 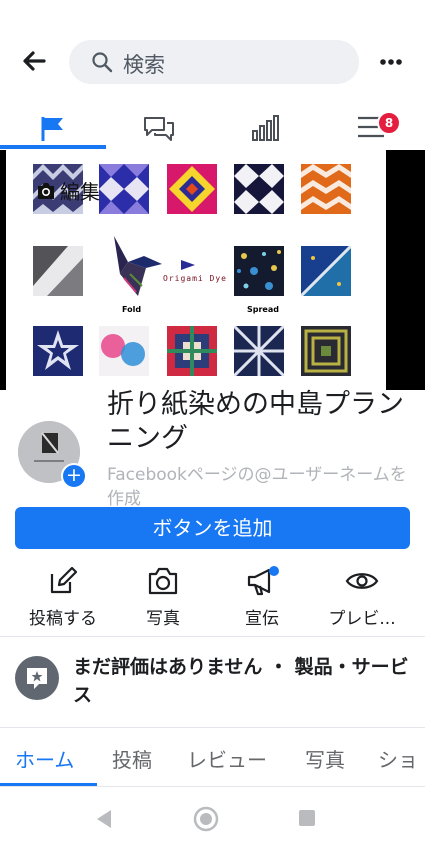 I want to click on top-bar: 検索, so click(x=212, y=46).